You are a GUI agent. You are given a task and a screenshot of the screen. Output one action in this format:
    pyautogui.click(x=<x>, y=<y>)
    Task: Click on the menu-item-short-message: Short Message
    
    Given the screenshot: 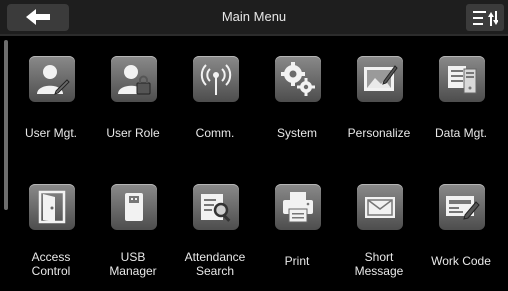 What is the action you would take?
    pyautogui.click(x=379, y=233)
    